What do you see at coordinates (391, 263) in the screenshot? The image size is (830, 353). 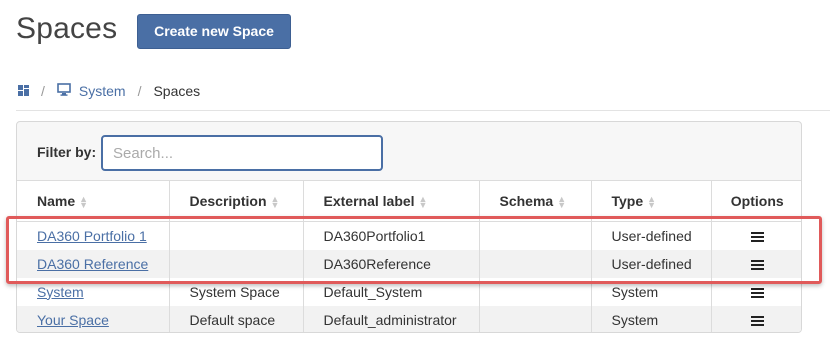 I see `space-external-label: DA360Reference` at bounding box center [391, 263].